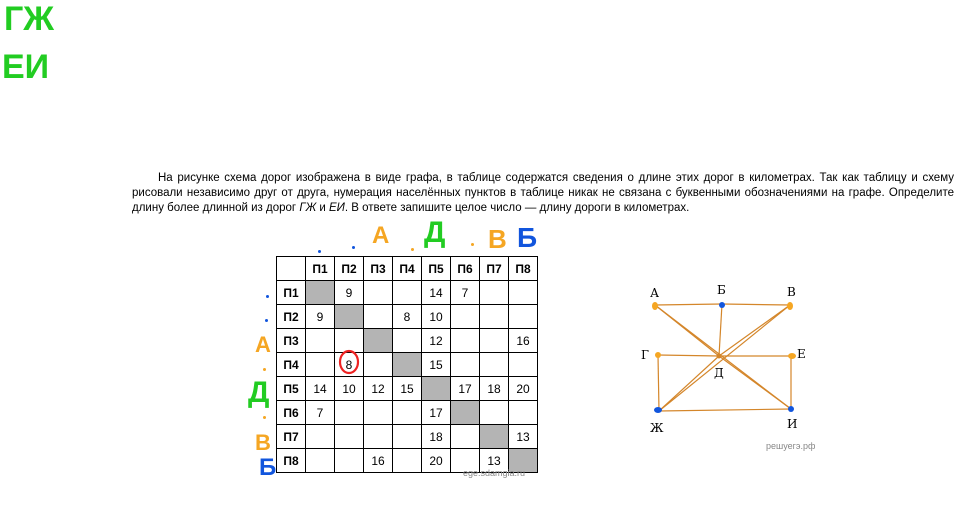 The image size is (955, 512). Describe the element at coordinates (472, 244) in the screenshot. I see `col-dot-p6` at that location.